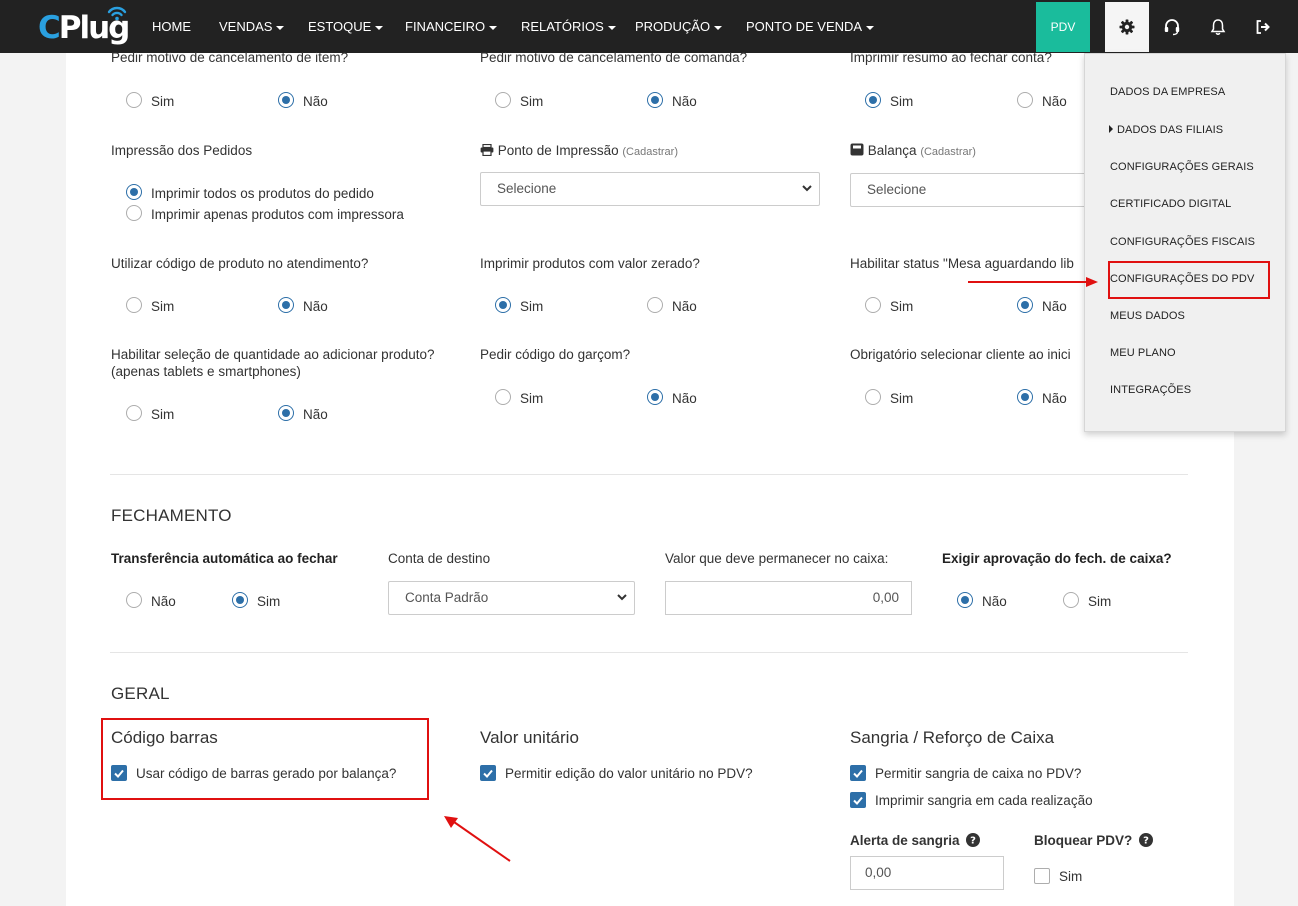  I want to click on permitir-sangria-label: Permitir sangria de caixa no PDV?, so click(978, 773).